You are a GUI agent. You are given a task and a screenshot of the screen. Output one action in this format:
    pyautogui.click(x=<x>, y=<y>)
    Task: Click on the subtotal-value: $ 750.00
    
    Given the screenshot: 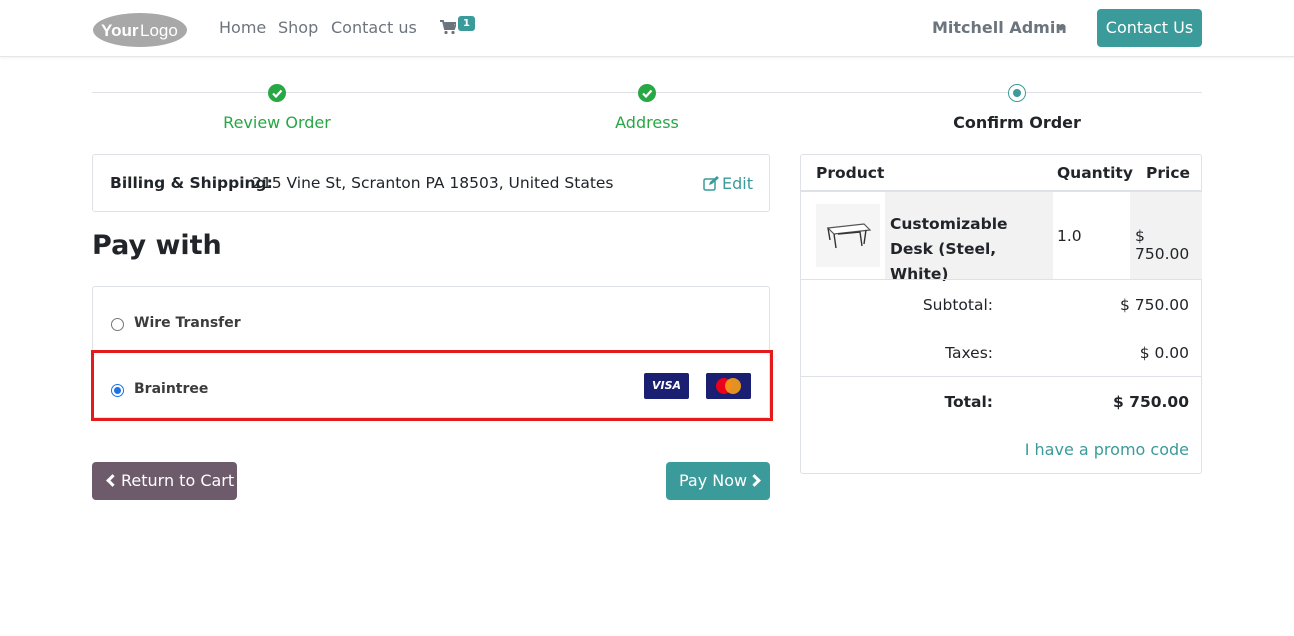 What is the action you would take?
    pyautogui.click(x=1154, y=305)
    